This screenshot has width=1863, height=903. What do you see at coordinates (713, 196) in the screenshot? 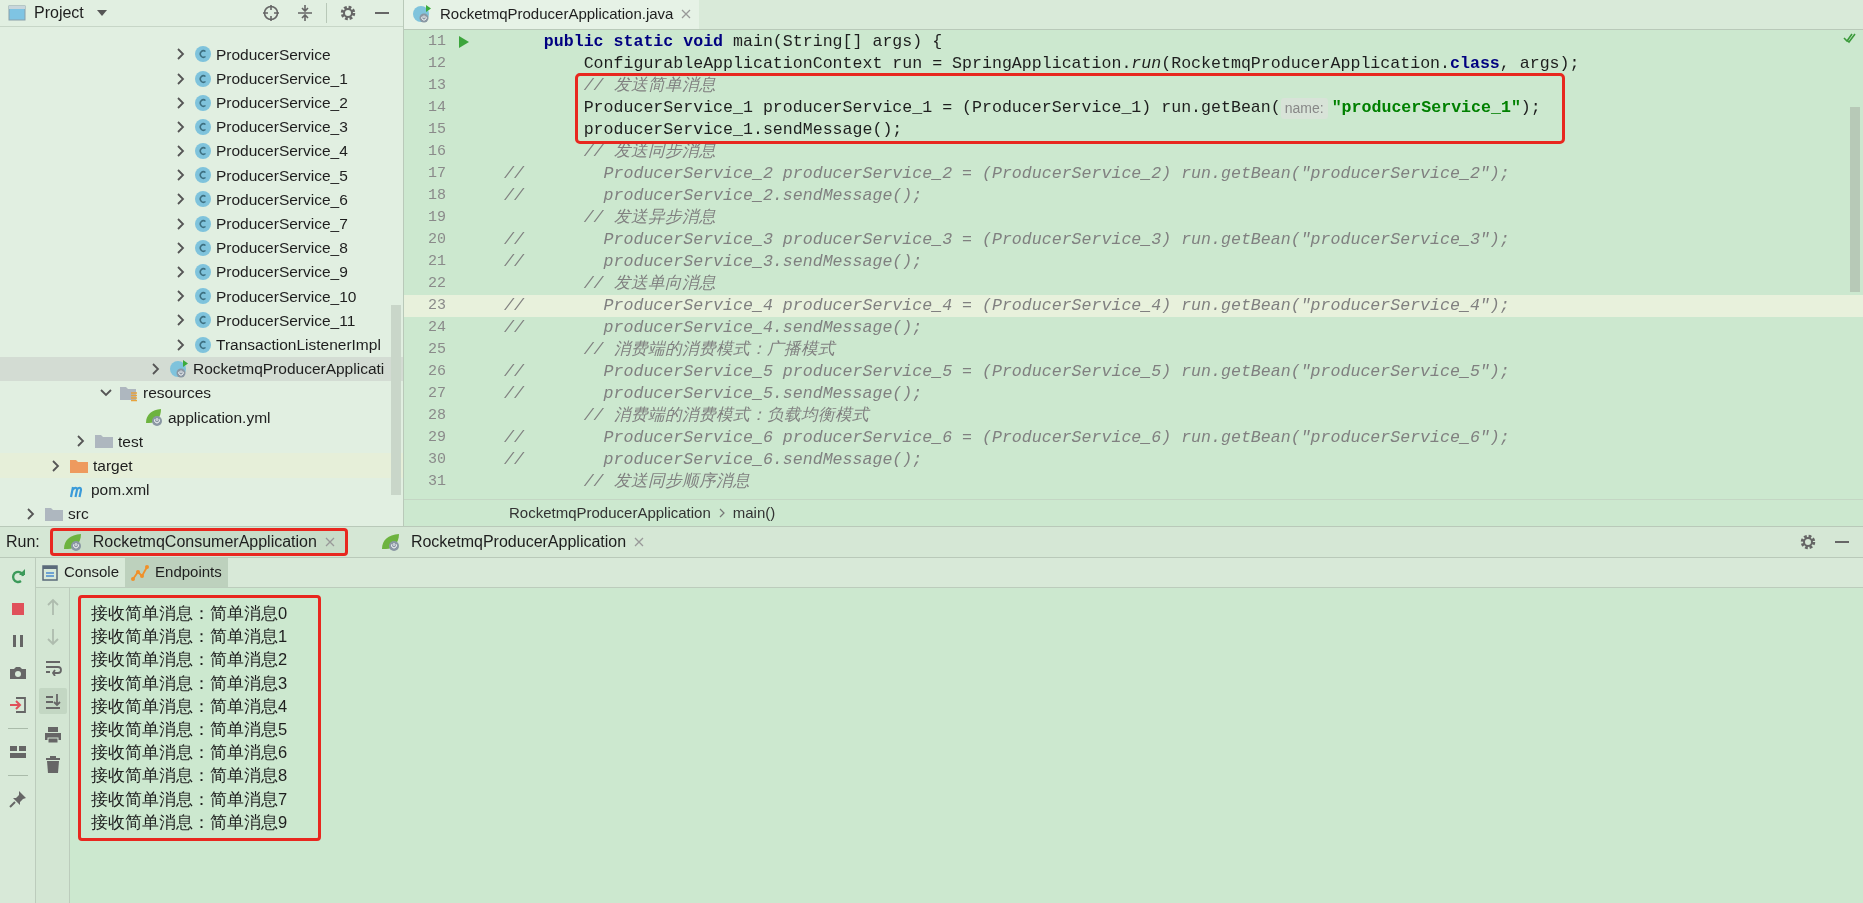
I see `code-line: // producerService_2.sendMessage();` at bounding box center [713, 196].